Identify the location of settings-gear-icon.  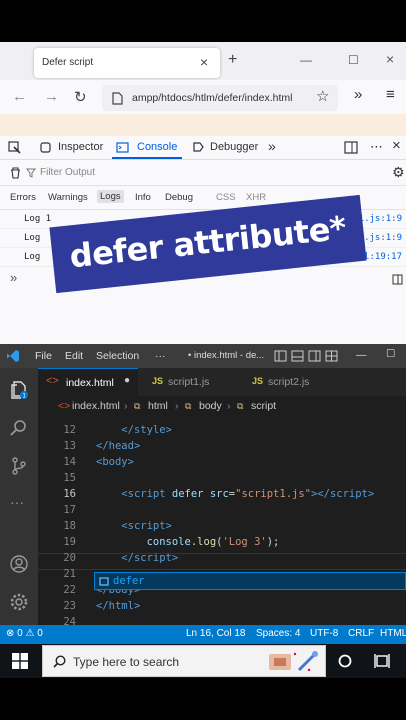
(19, 602).